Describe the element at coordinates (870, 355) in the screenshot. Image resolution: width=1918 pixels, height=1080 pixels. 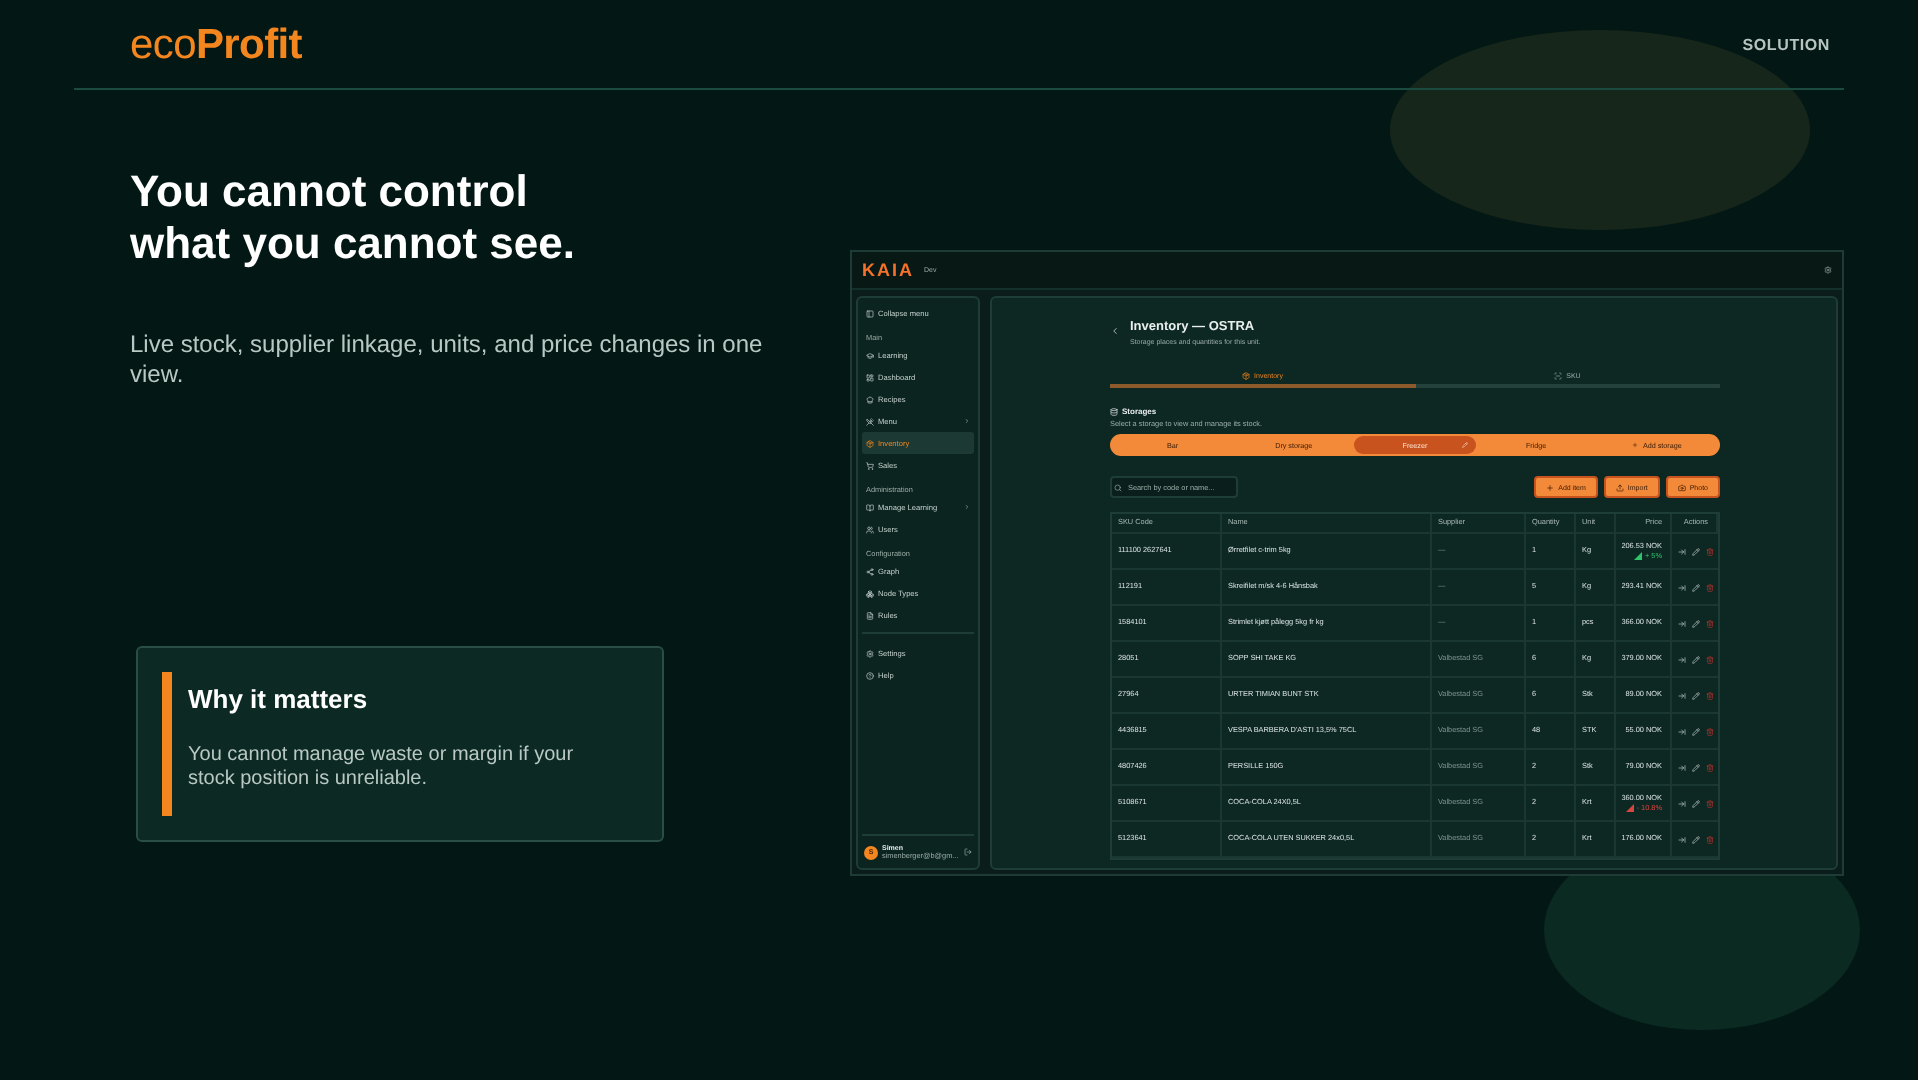
I see `graduation-cap-icon` at that location.